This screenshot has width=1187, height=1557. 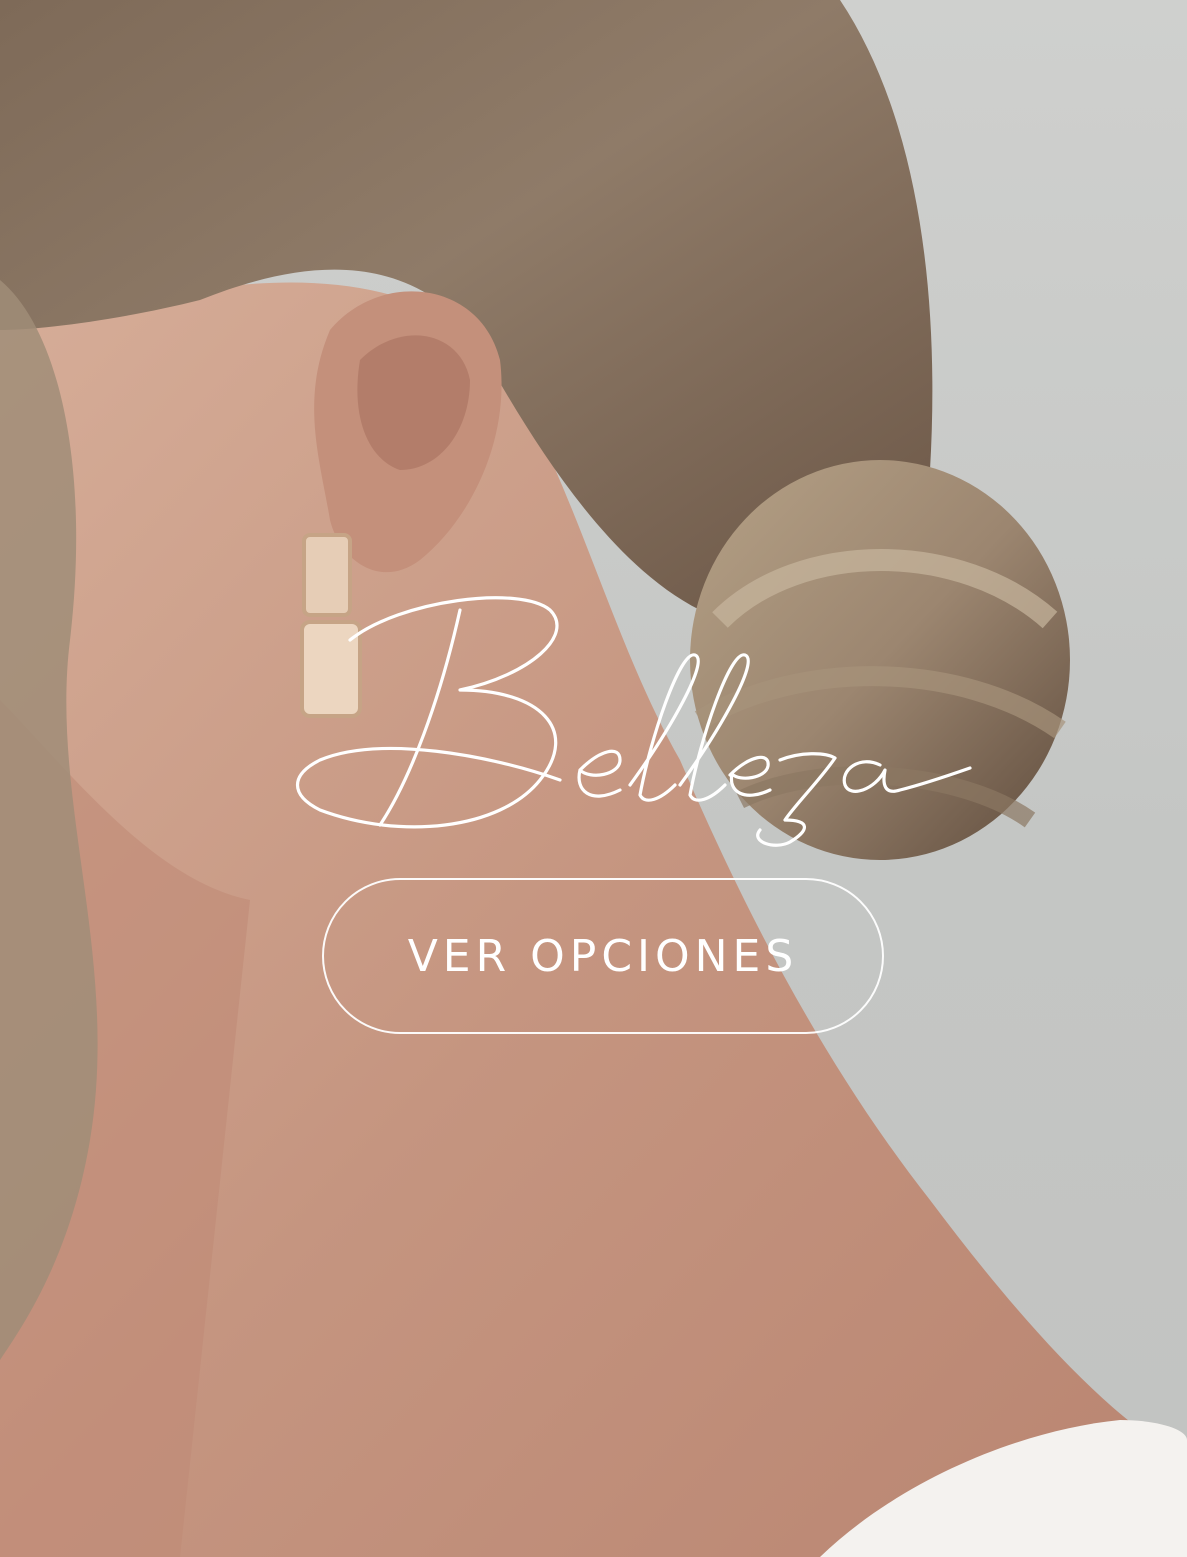 What do you see at coordinates (633, 721) in the screenshot?
I see `script-title-lettering` at bounding box center [633, 721].